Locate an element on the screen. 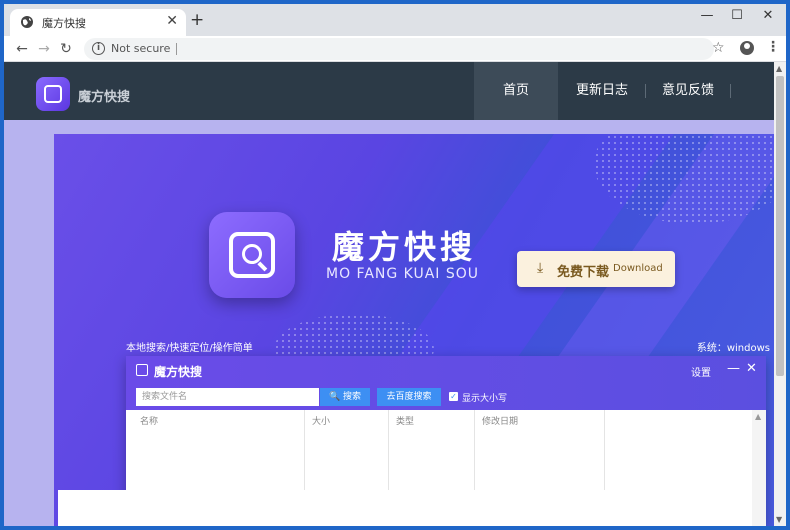  browser-tab: 魔方快搜 ✕ is located at coordinates (98, 22).